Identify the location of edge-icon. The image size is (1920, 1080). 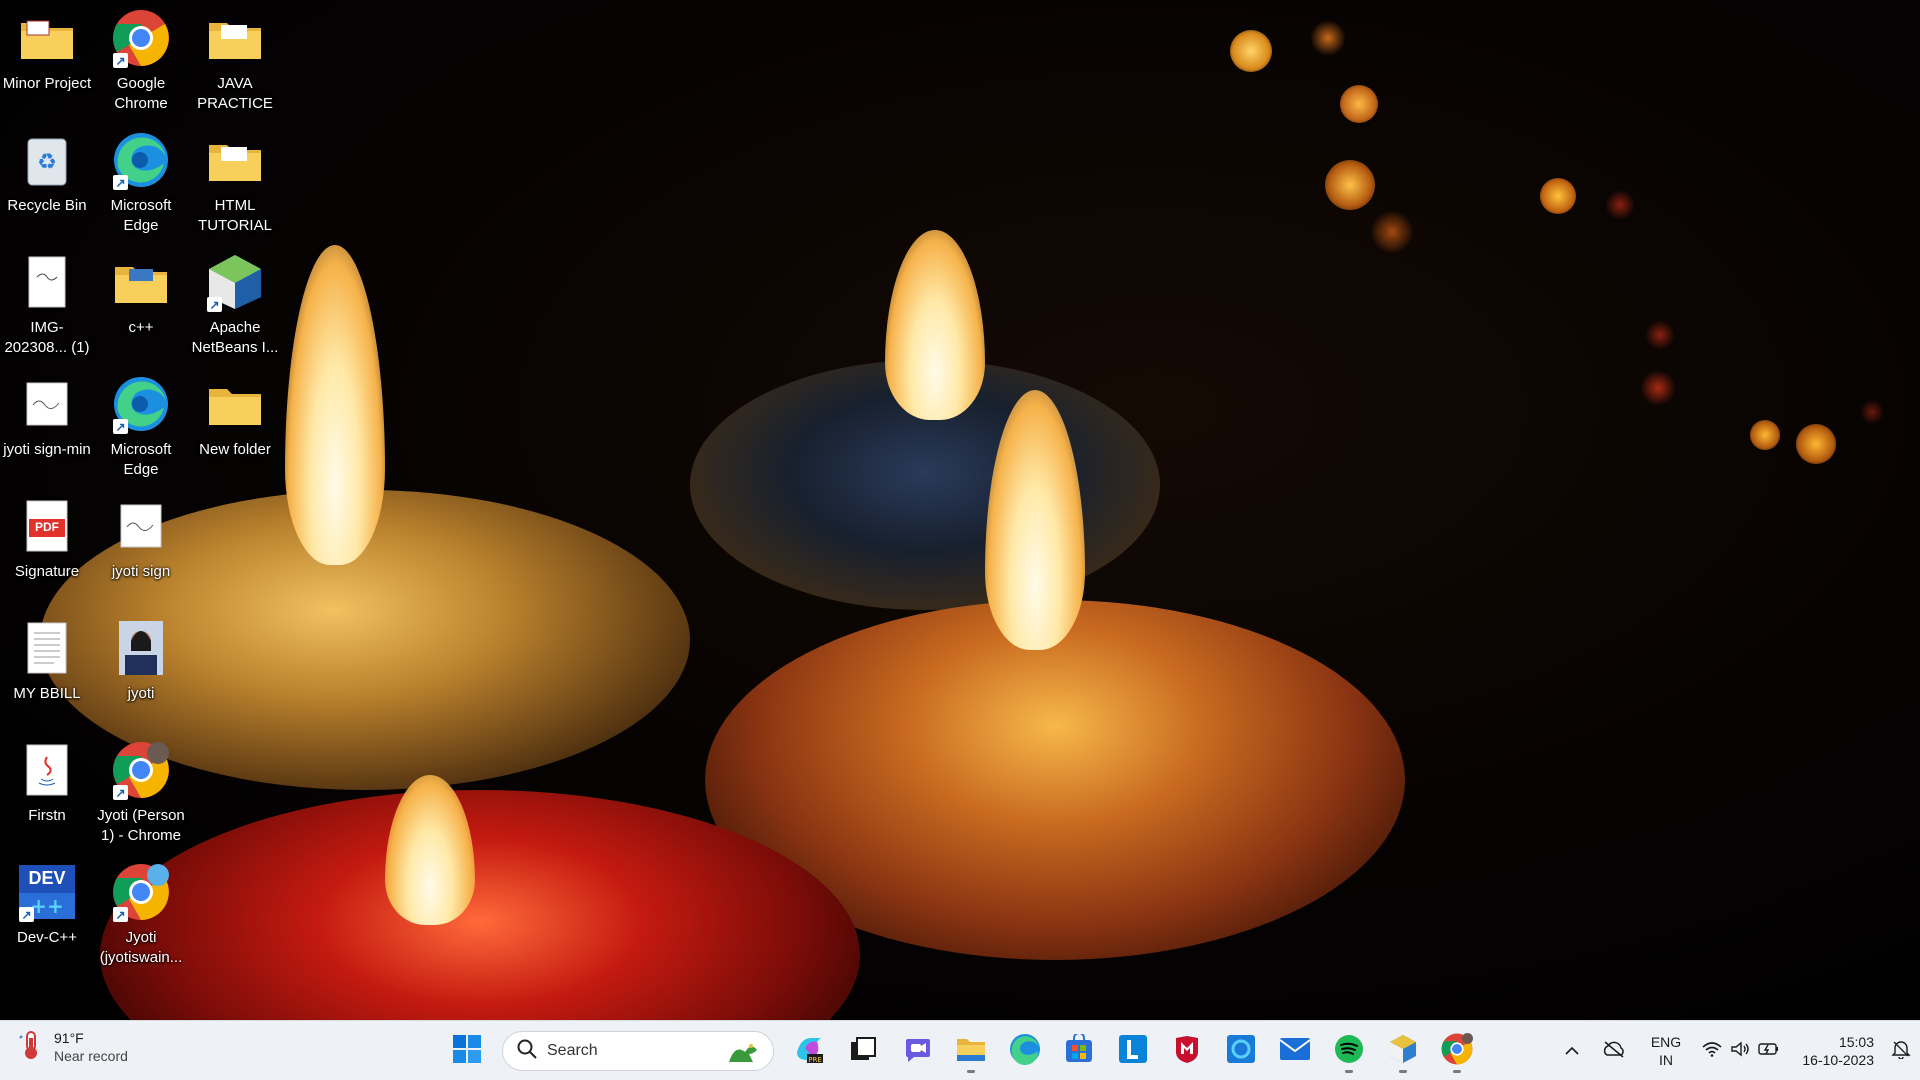
(1025, 1051).